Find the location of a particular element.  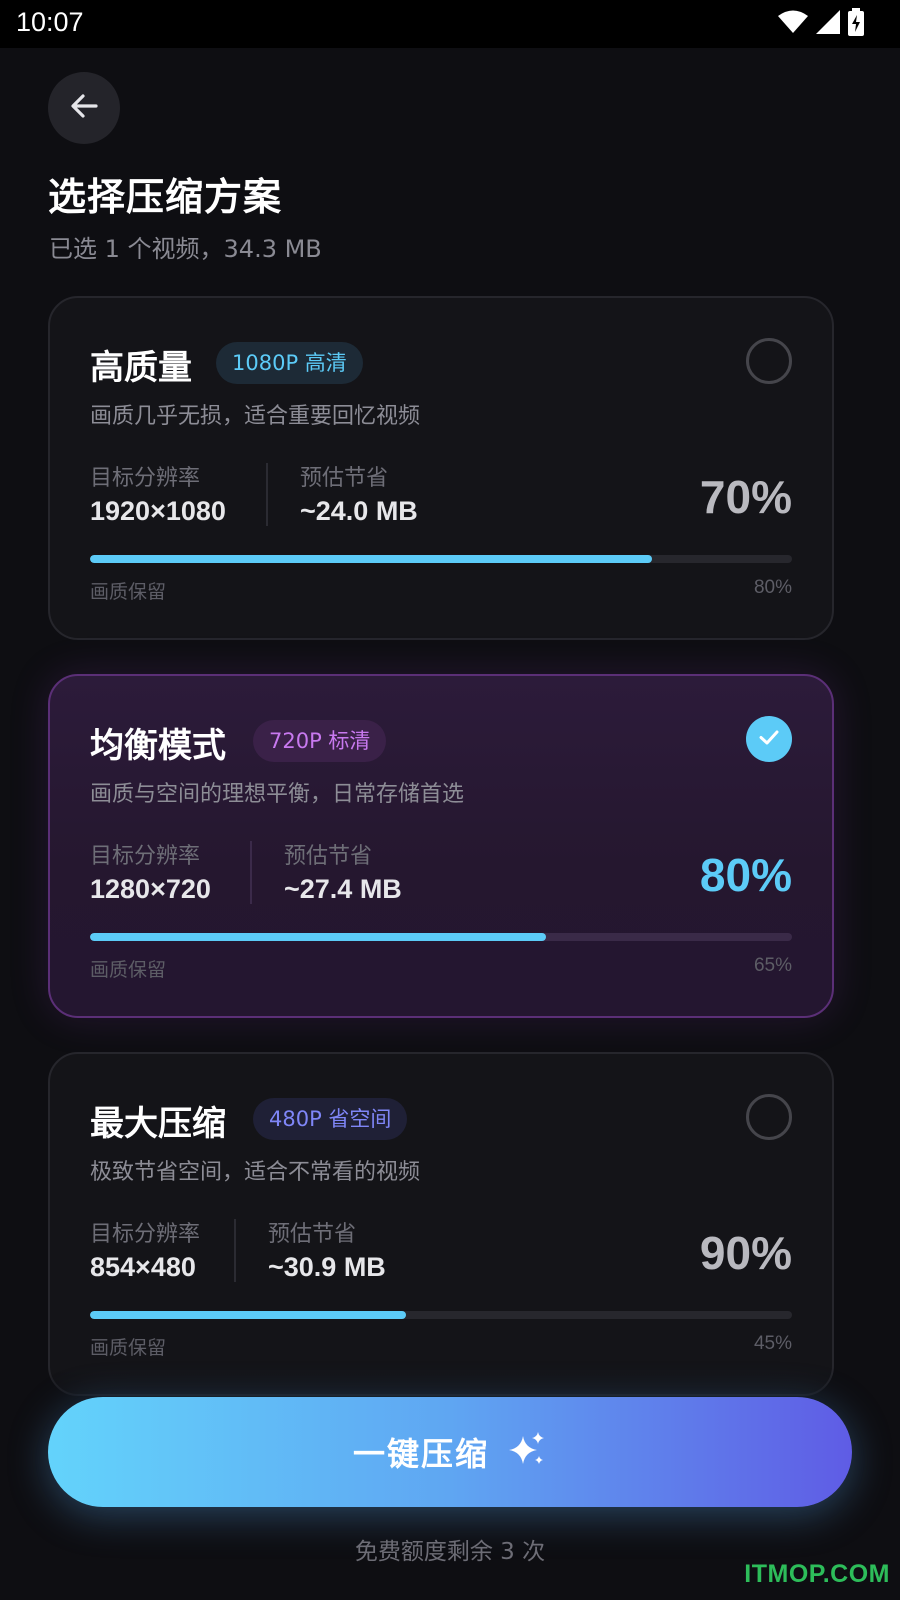

plan-tag: 1080P 高清 is located at coordinates (289, 363).